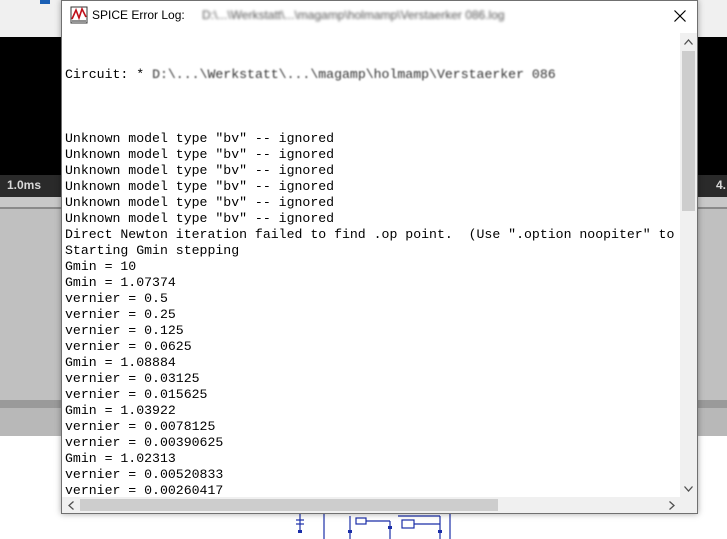  What do you see at coordinates (120, 314) in the screenshot?
I see `log-line: vernier = 0.25` at bounding box center [120, 314].